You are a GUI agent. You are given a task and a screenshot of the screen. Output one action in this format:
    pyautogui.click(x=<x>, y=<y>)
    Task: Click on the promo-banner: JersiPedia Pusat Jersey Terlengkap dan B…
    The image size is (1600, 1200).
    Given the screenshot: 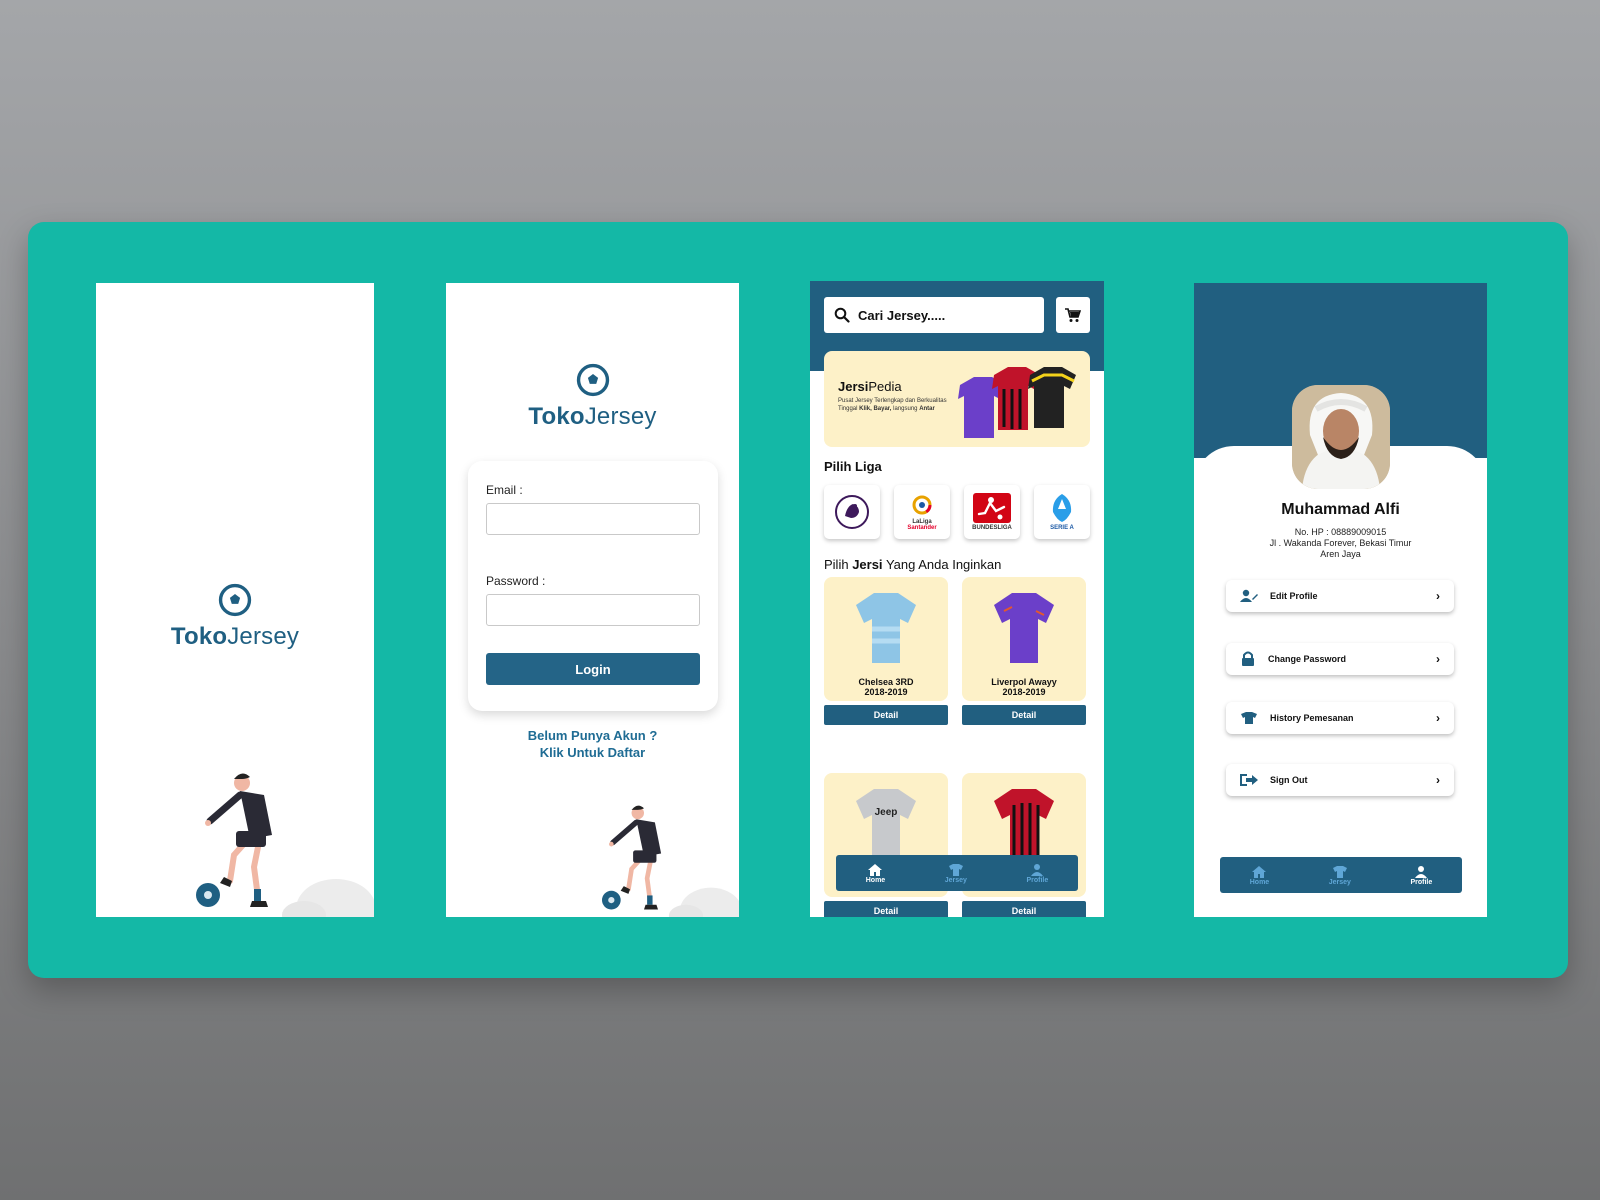 What is the action you would take?
    pyautogui.click(x=957, y=399)
    